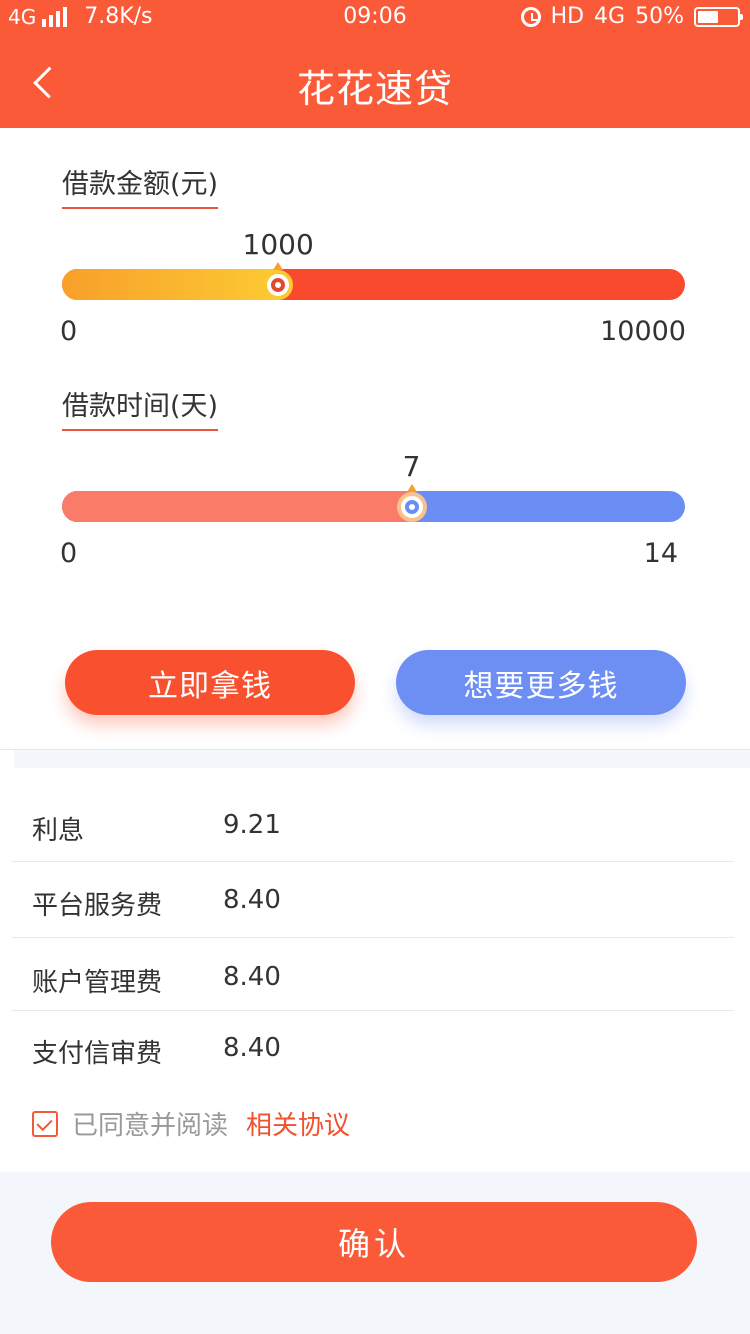 Image resolution: width=750 pixels, height=1334 pixels. I want to click on nav-bar: 花花速贷, so click(375, 82).